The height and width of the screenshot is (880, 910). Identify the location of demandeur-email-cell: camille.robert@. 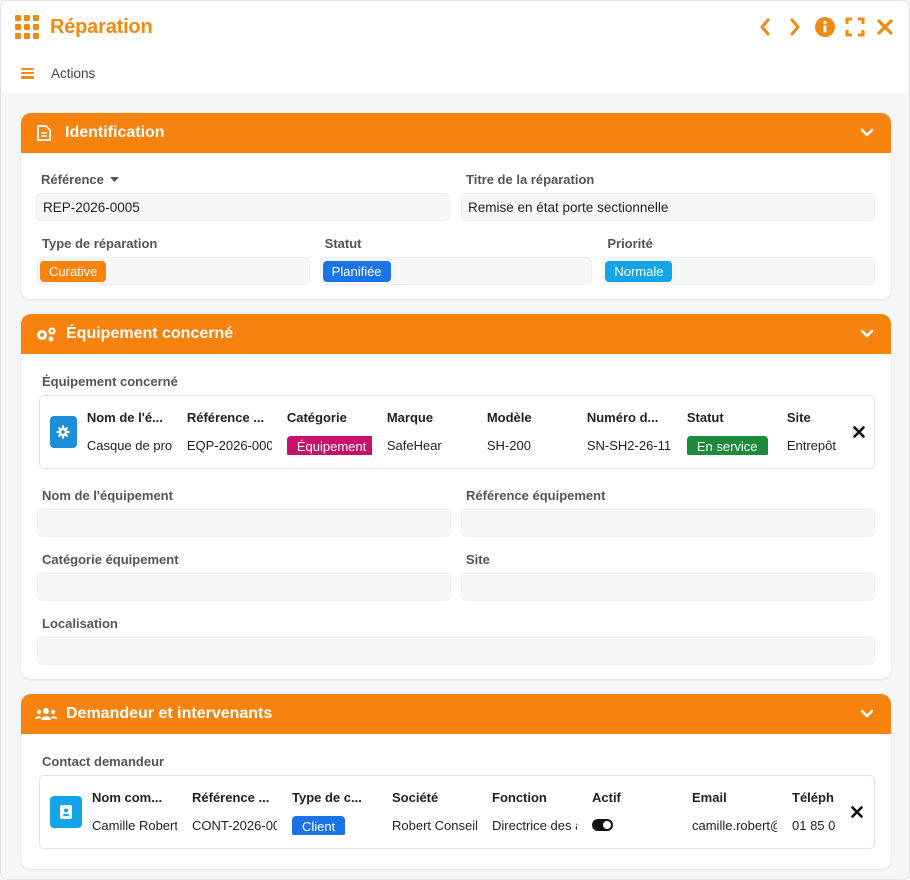
(734, 825).